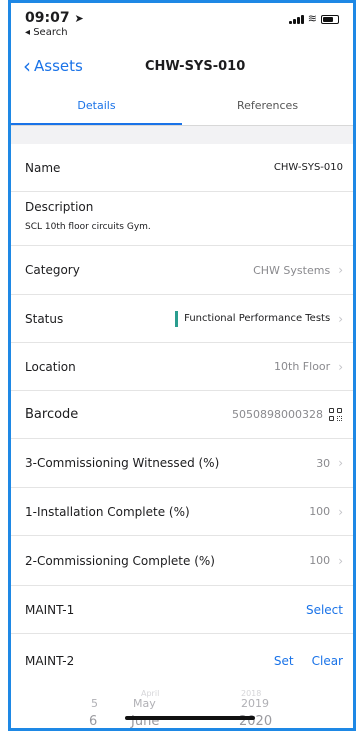 Image resolution: width=364 pixels, height=731 pixels. What do you see at coordinates (47, 18) in the screenshot?
I see `time-text: 09:07` at bounding box center [47, 18].